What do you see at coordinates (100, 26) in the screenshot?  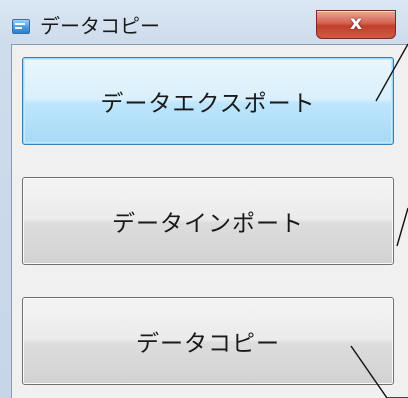 I see `window-title: データコピー` at bounding box center [100, 26].